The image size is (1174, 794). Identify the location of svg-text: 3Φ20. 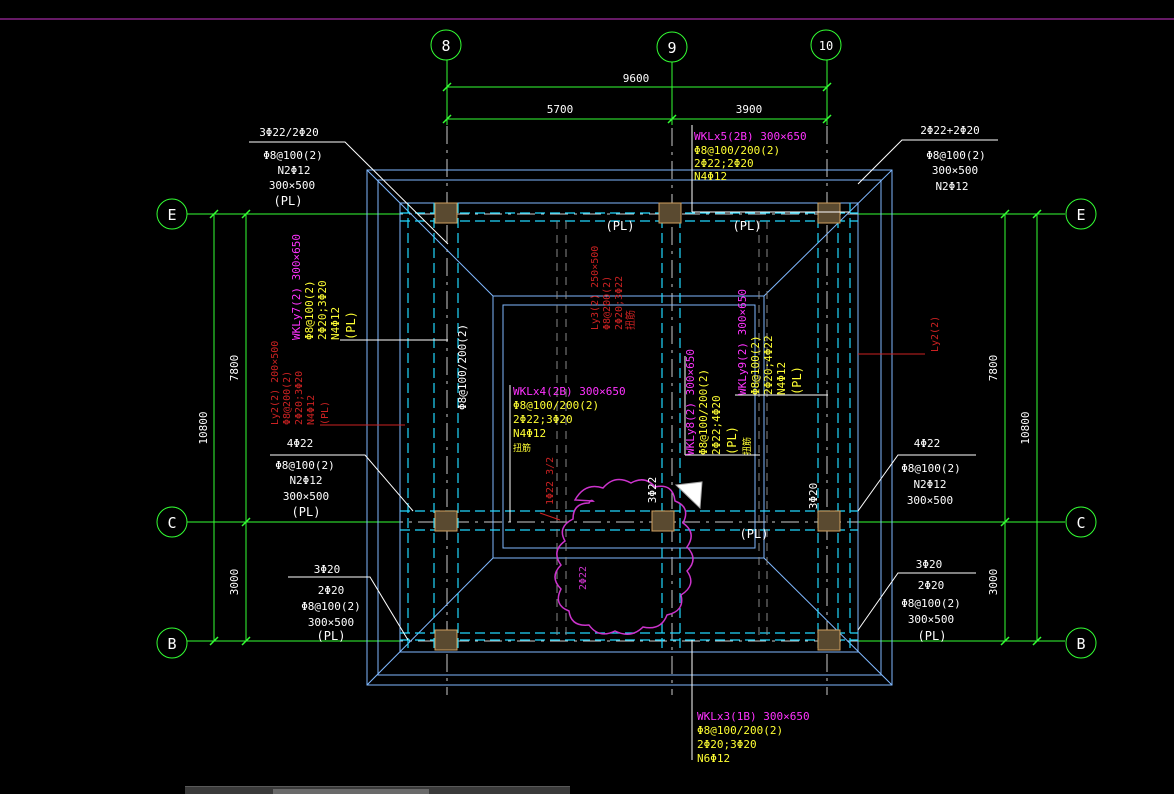
(327, 569).